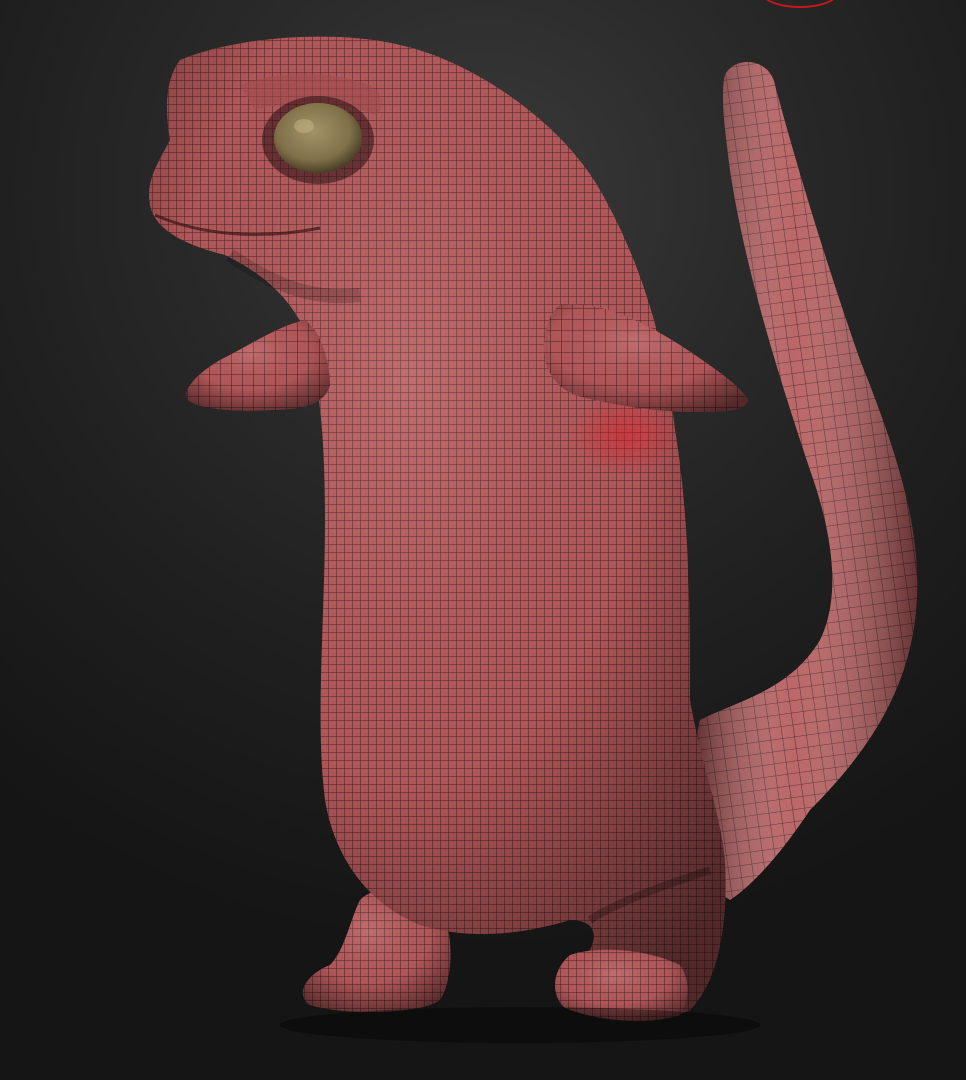  I want to click on model-arm-left, so click(258, 365).